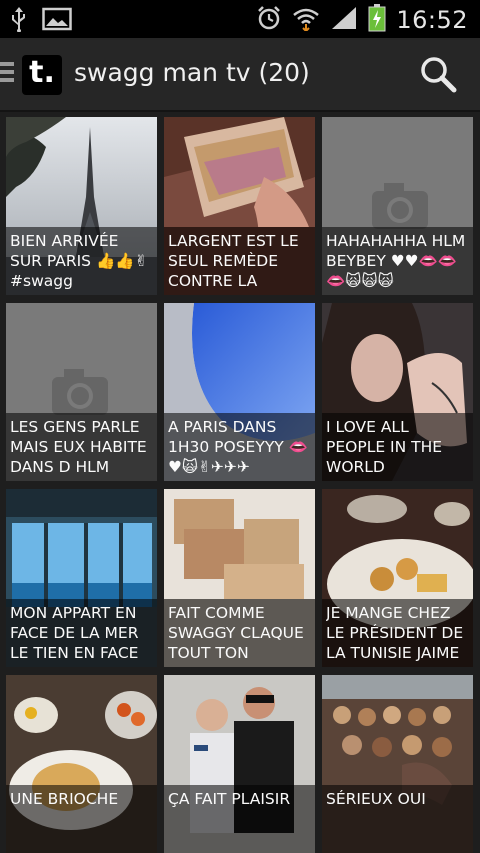 This screenshot has width=480, height=853. I want to click on post-tile: FAIT COMME SWAGGY CLAQUE TOUT TON, so click(239, 578).